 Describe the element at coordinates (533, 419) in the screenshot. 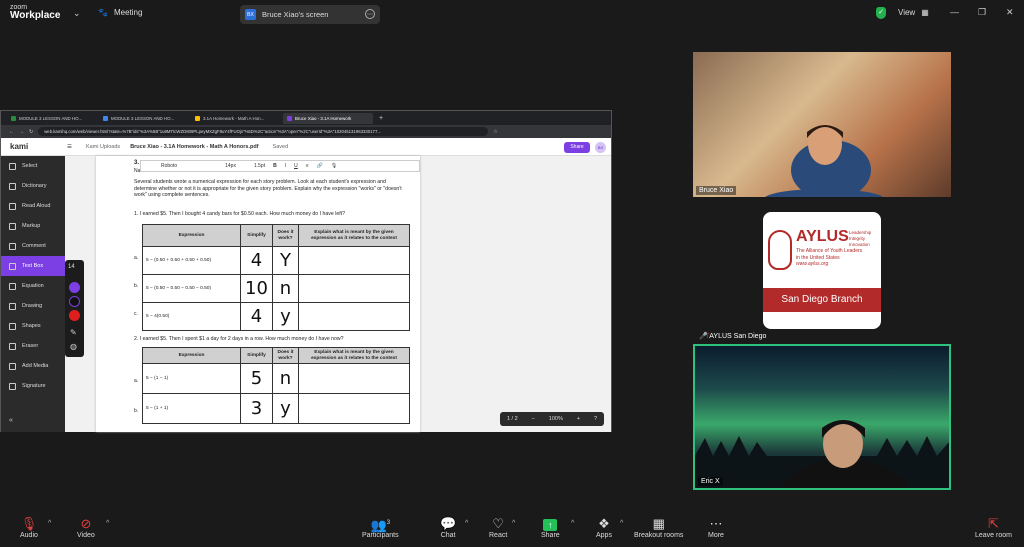

I see `zoom-out-icon: −` at that location.